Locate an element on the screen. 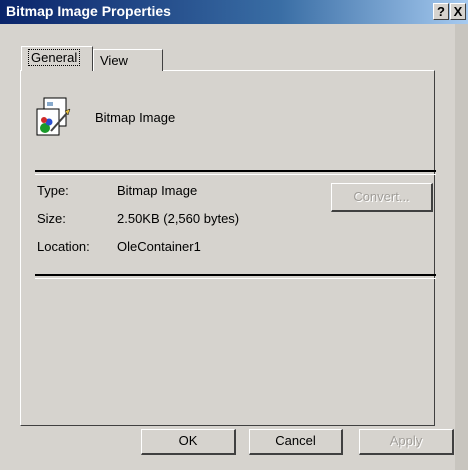 This screenshot has width=468, height=470. bitmap-image-icon is located at coordinates (53, 116).